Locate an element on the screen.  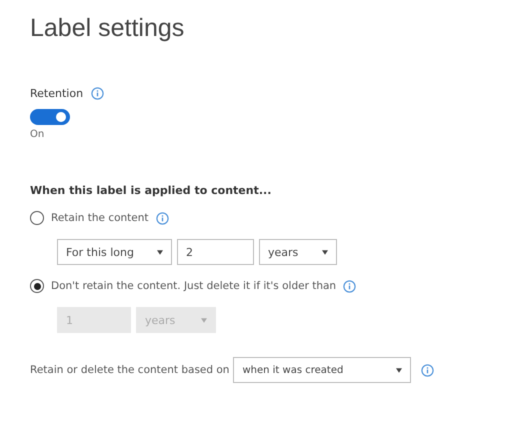
retention-label: Retention is located at coordinates (57, 93).